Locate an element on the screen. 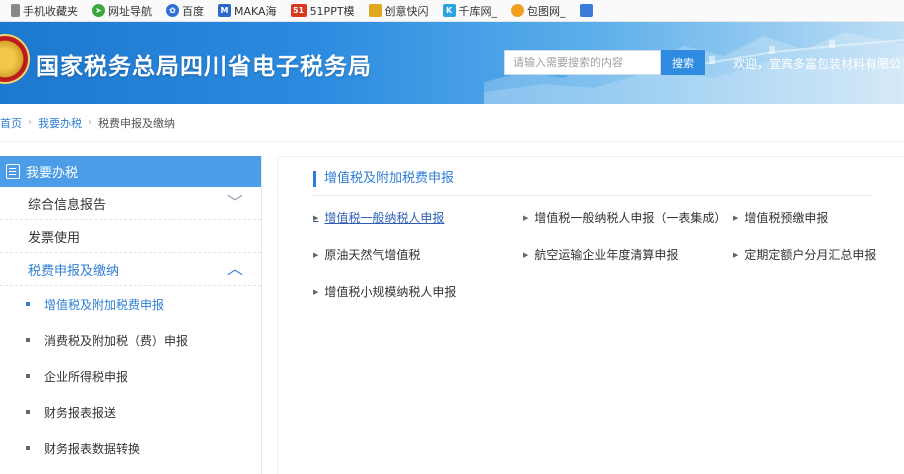 The width and height of the screenshot is (904, 474). link-crude-oil-gas-vat: ▶ 原油天然气增值税 is located at coordinates (366, 254).